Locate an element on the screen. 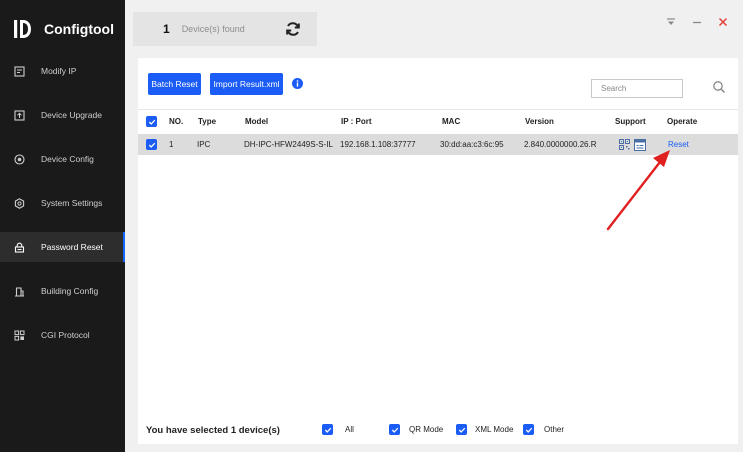  filter-other: Other is located at coordinates (543, 429).